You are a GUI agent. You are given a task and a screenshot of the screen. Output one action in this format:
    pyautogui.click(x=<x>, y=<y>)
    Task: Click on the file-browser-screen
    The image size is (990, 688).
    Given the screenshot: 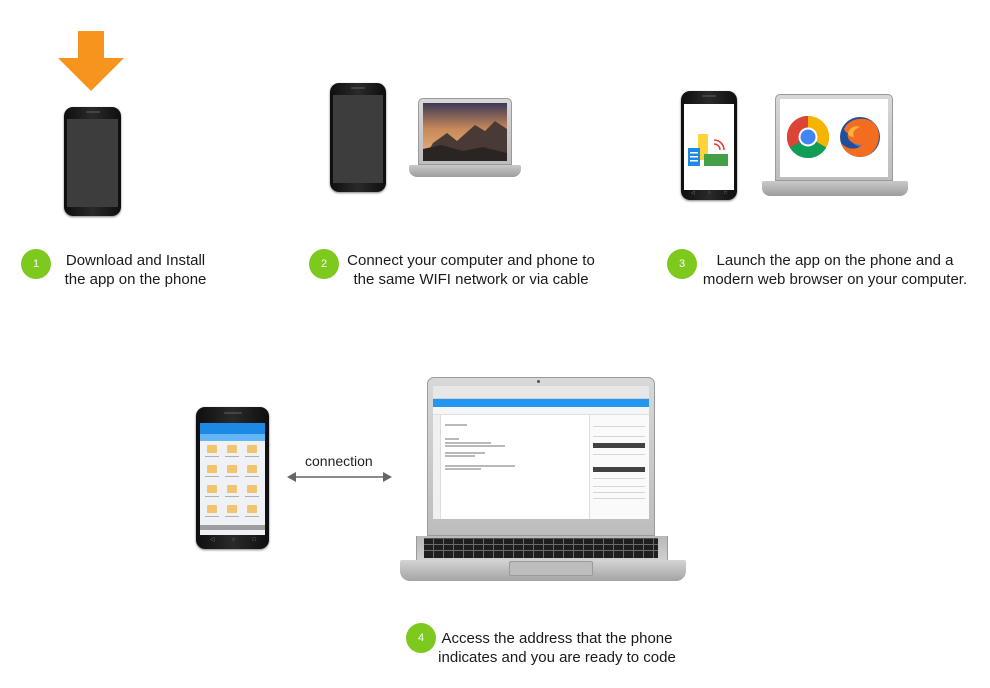 What is the action you would take?
    pyautogui.click(x=232, y=479)
    